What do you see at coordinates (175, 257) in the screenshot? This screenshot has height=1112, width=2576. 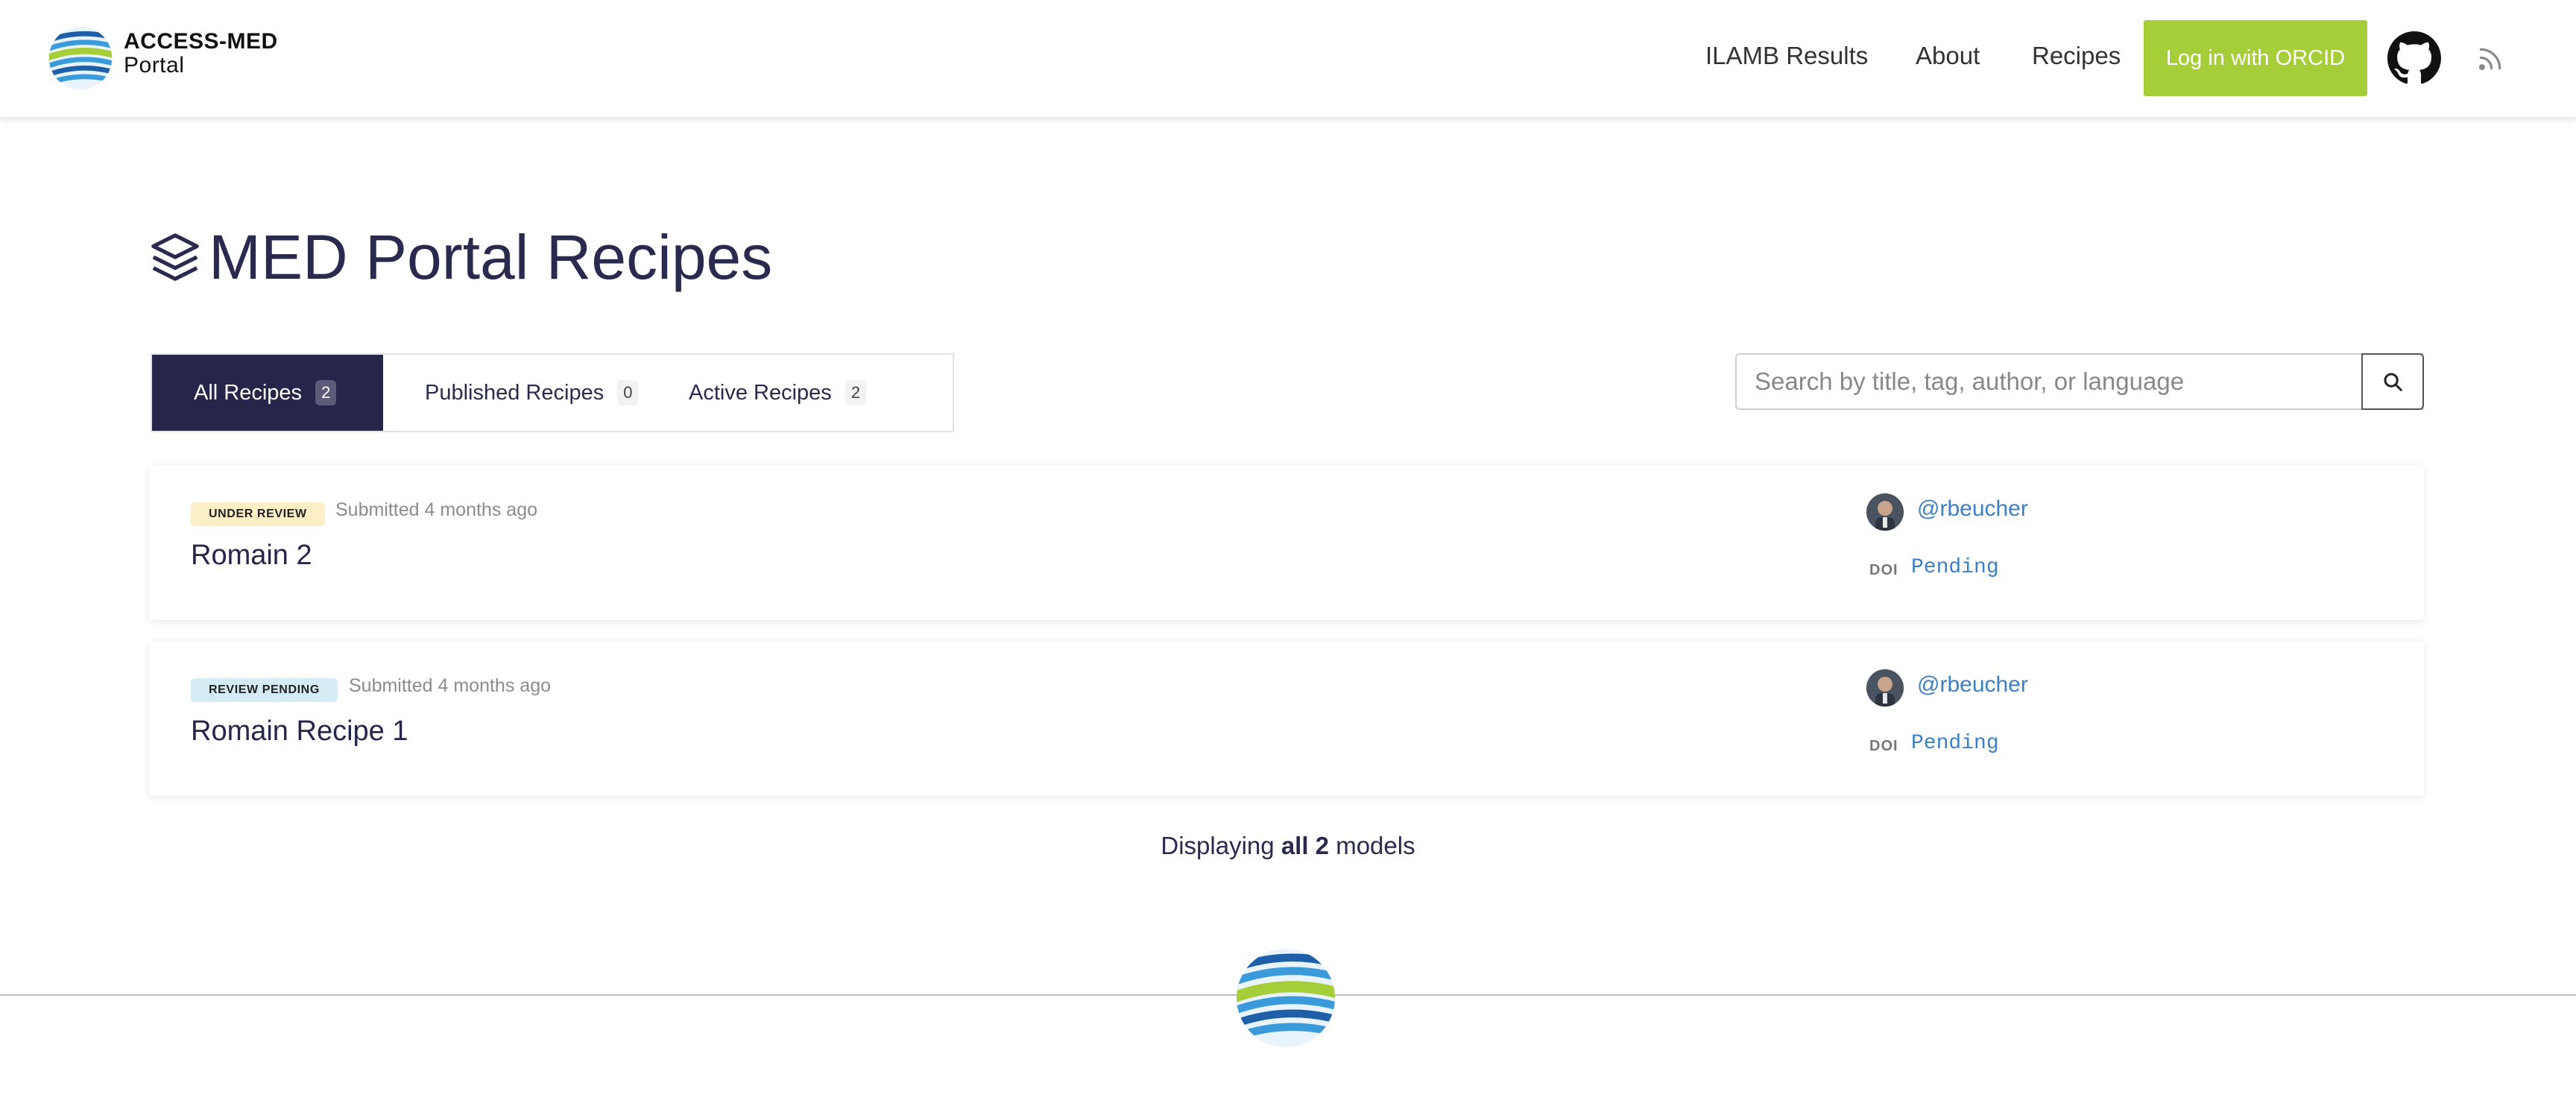 I see `layers-icon` at bounding box center [175, 257].